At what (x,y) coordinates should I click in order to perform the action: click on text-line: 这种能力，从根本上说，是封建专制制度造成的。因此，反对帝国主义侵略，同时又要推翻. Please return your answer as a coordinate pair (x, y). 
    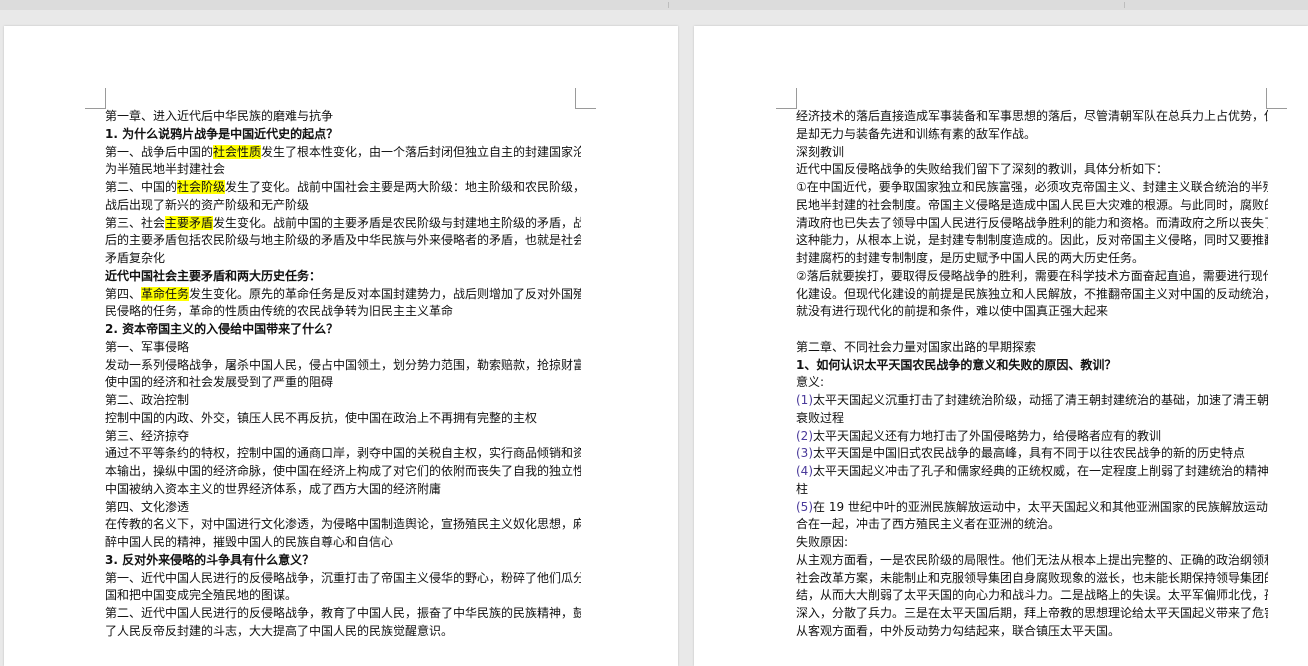
    Looking at the image, I should click on (1032, 240).